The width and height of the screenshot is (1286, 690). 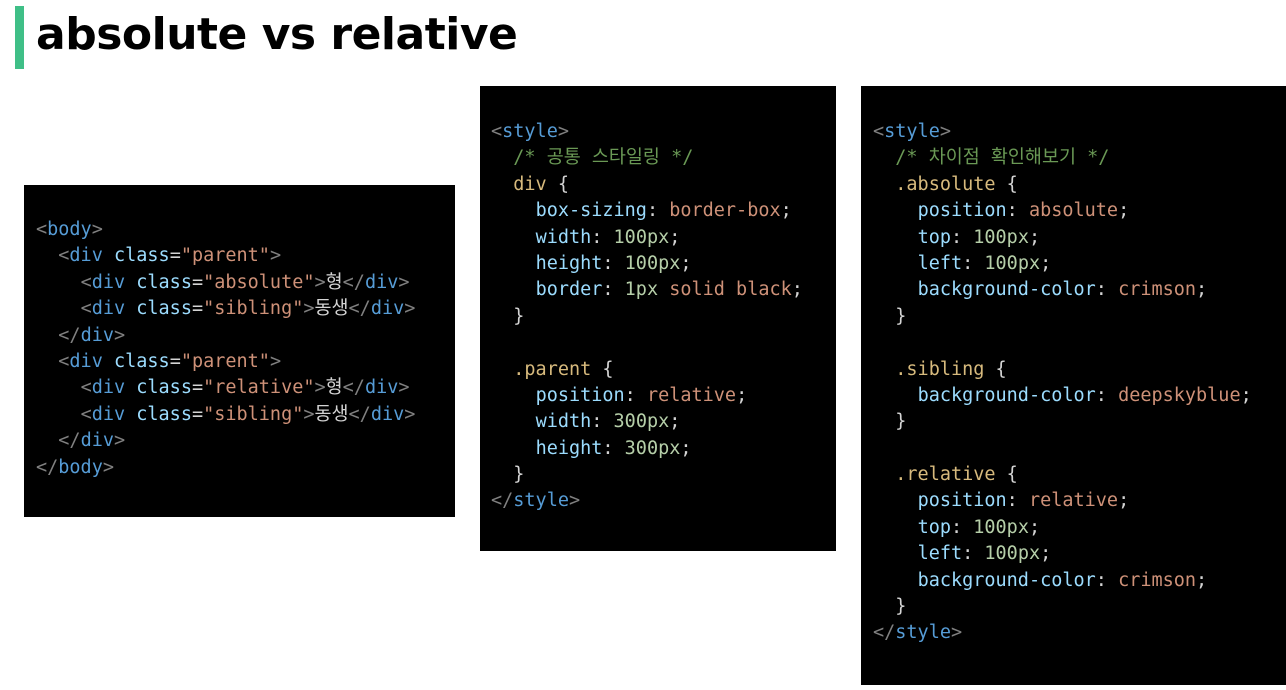 What do you see at coordinates (995, 369) in the screenshot?
I see `code-token: {` at bounding box center [995, 369].